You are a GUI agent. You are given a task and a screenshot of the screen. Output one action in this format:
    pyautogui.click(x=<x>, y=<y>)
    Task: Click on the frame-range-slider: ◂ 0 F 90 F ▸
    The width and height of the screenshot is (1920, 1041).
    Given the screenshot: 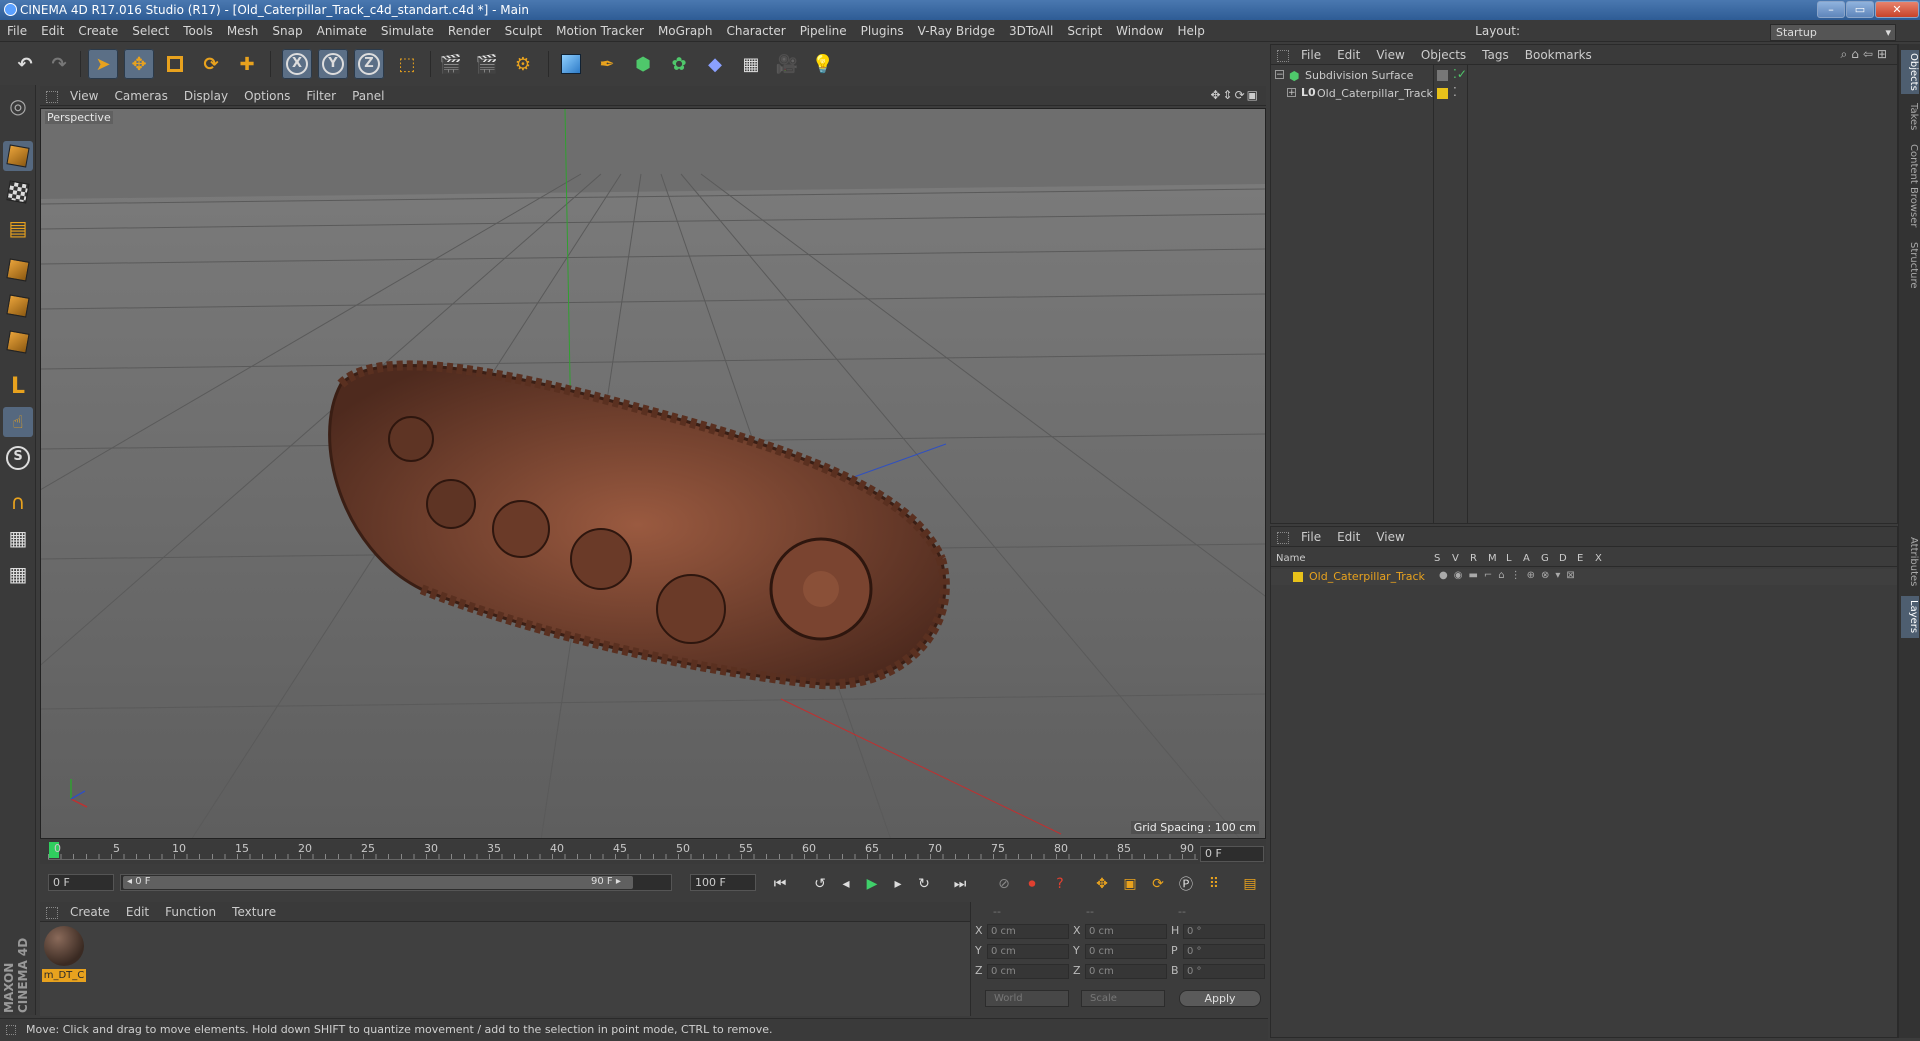 What is the action you would take?
    pyautogui.click(x=396, y=882)
    